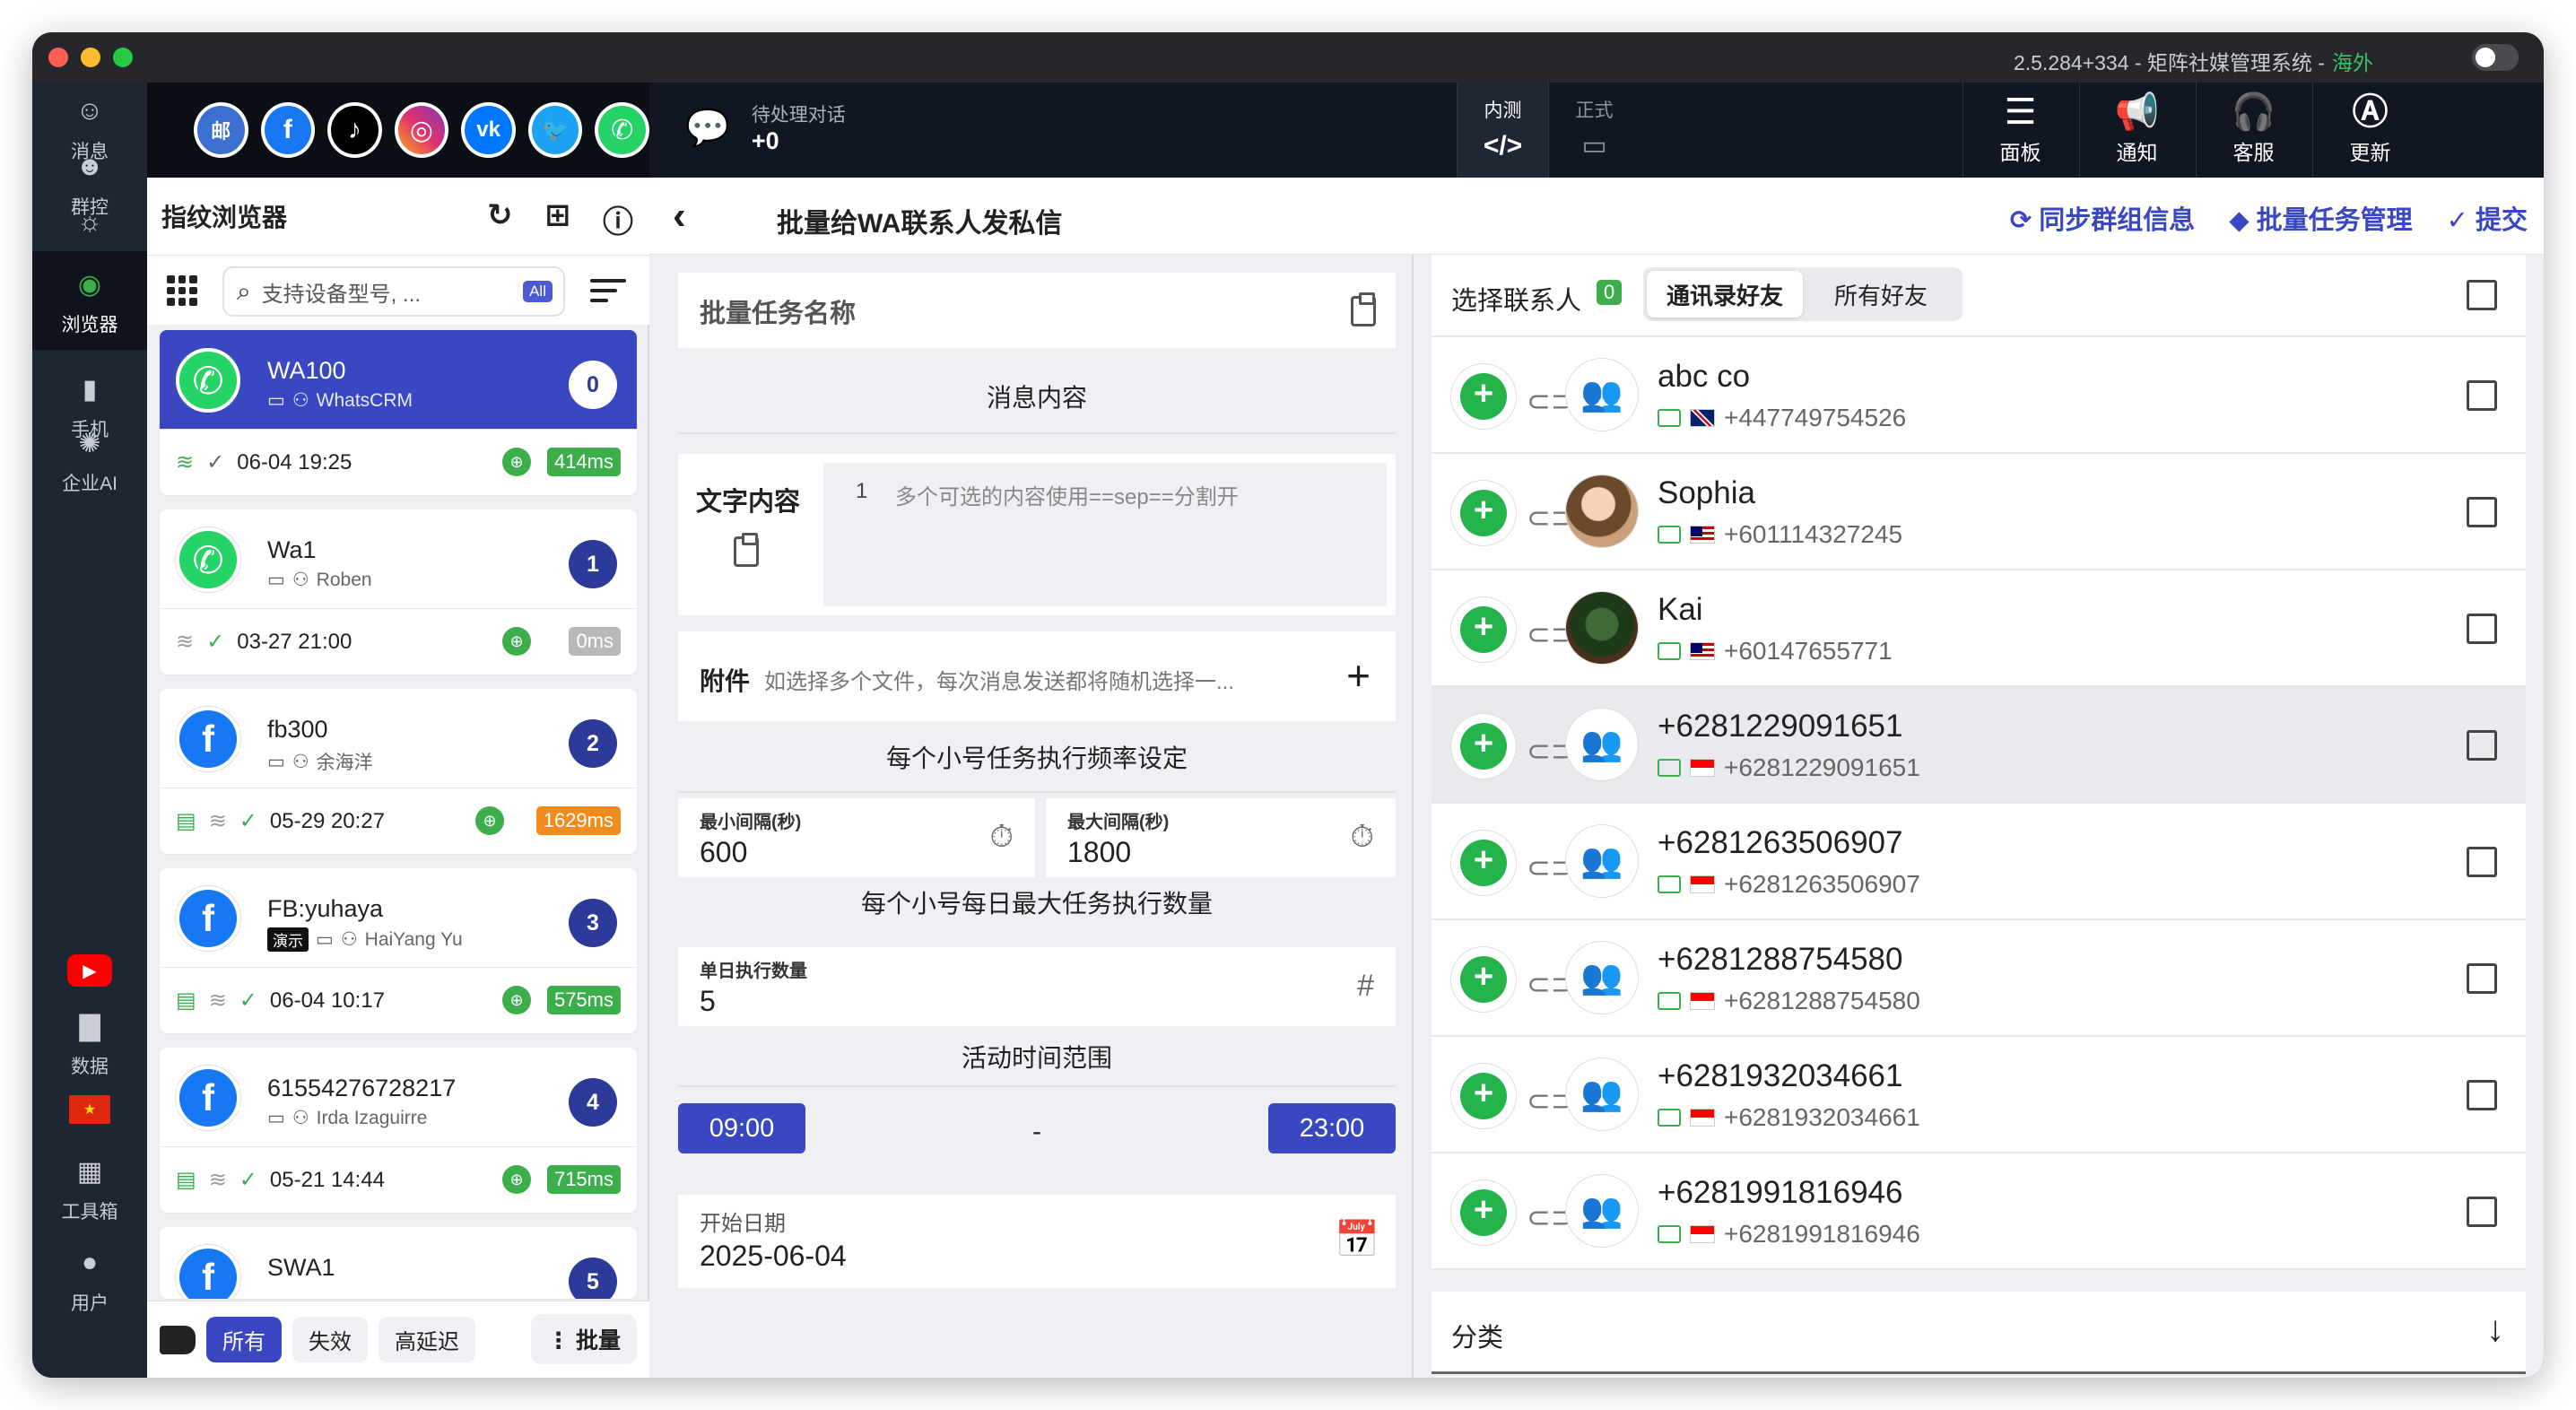 The width and height of the screenshot is (2576, 1410). Describe the element at coordinates (2482, 295) in the screenshot. I see `select-all-checkbox` at that location.